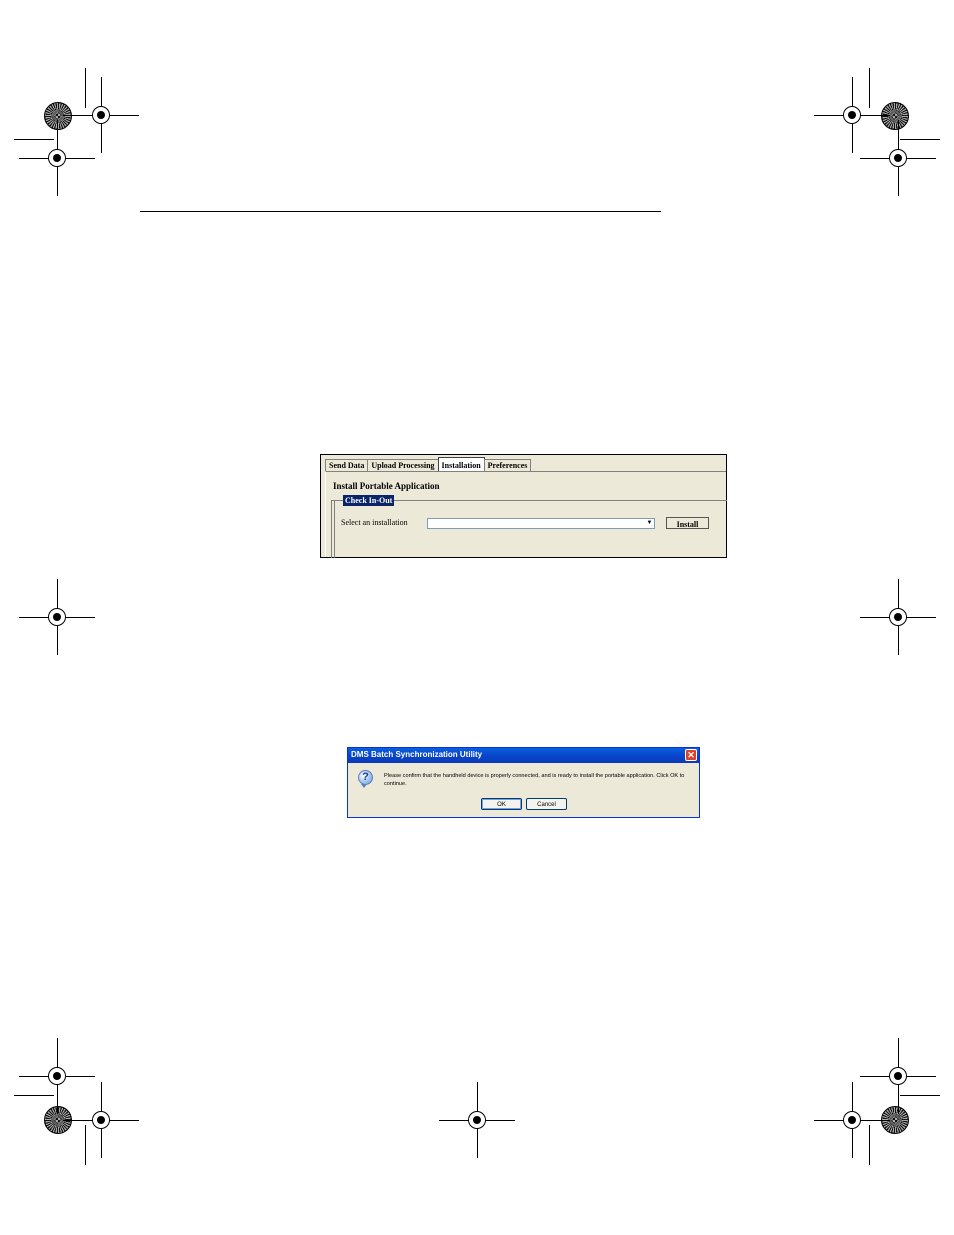 This screenshot has height=1235, width=954. I want to click on dialog-titlebar: DMS Batch Synchronization Utility ✕, so click(523, 755).